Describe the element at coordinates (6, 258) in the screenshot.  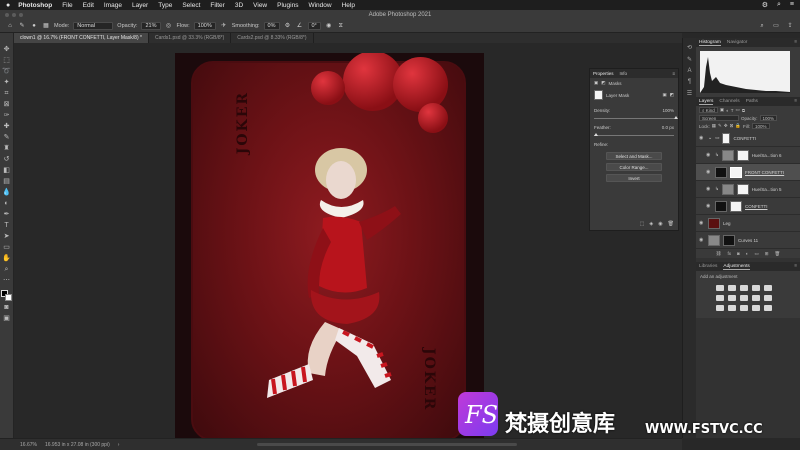
I see `hand-tool-icon: ✋` at that location.